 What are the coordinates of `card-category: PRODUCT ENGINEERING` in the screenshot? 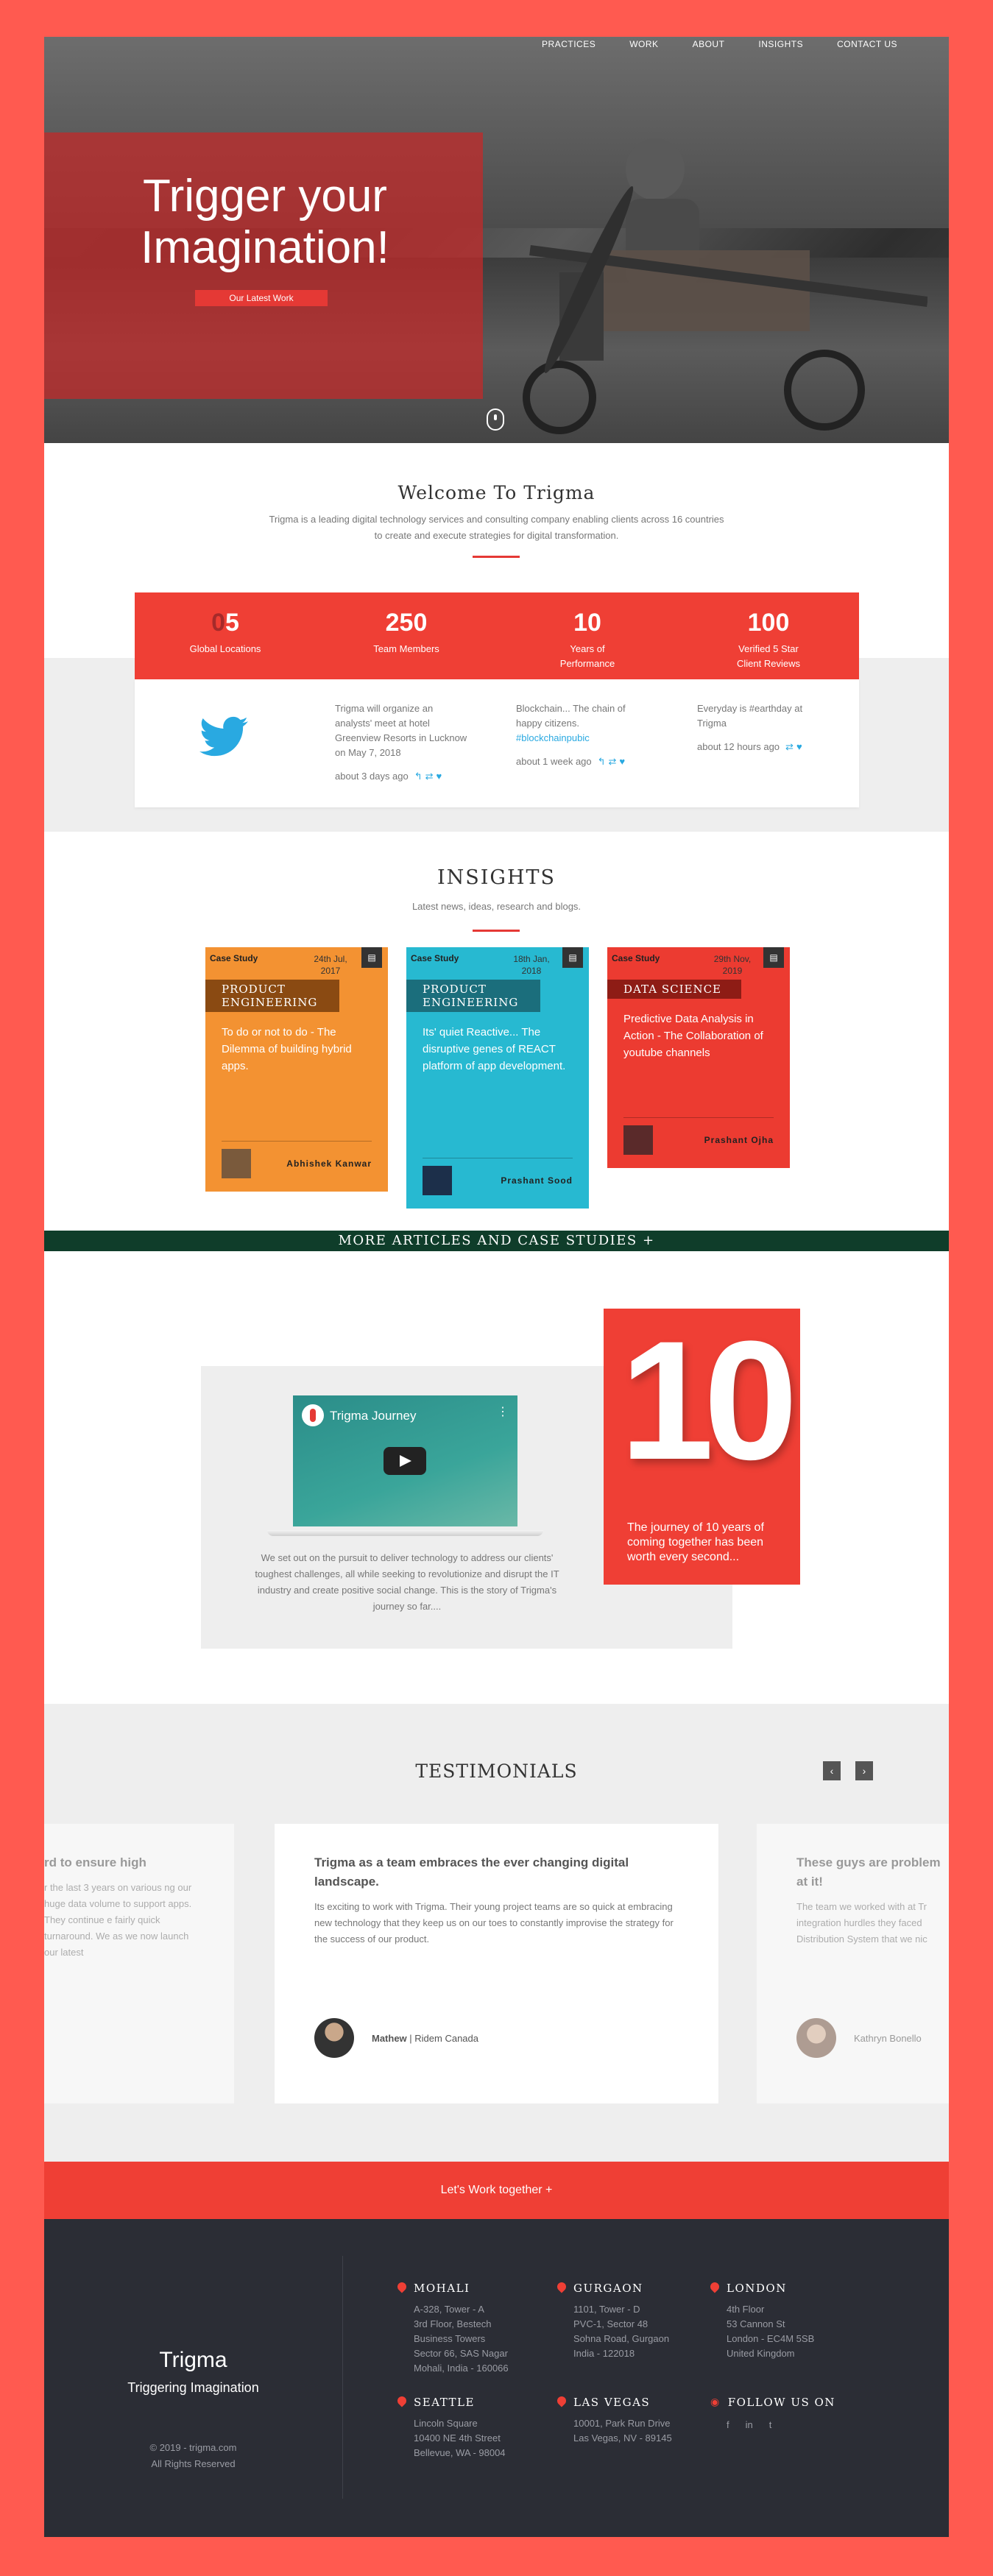 It's located at (473, 996).